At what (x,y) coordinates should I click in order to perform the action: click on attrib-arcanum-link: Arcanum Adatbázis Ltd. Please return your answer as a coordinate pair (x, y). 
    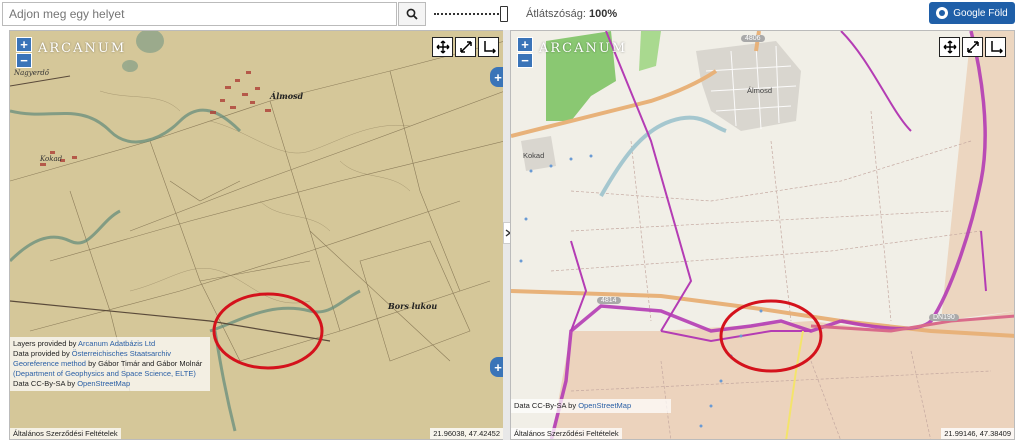
    Looking at the image, I should click on (116, 343).